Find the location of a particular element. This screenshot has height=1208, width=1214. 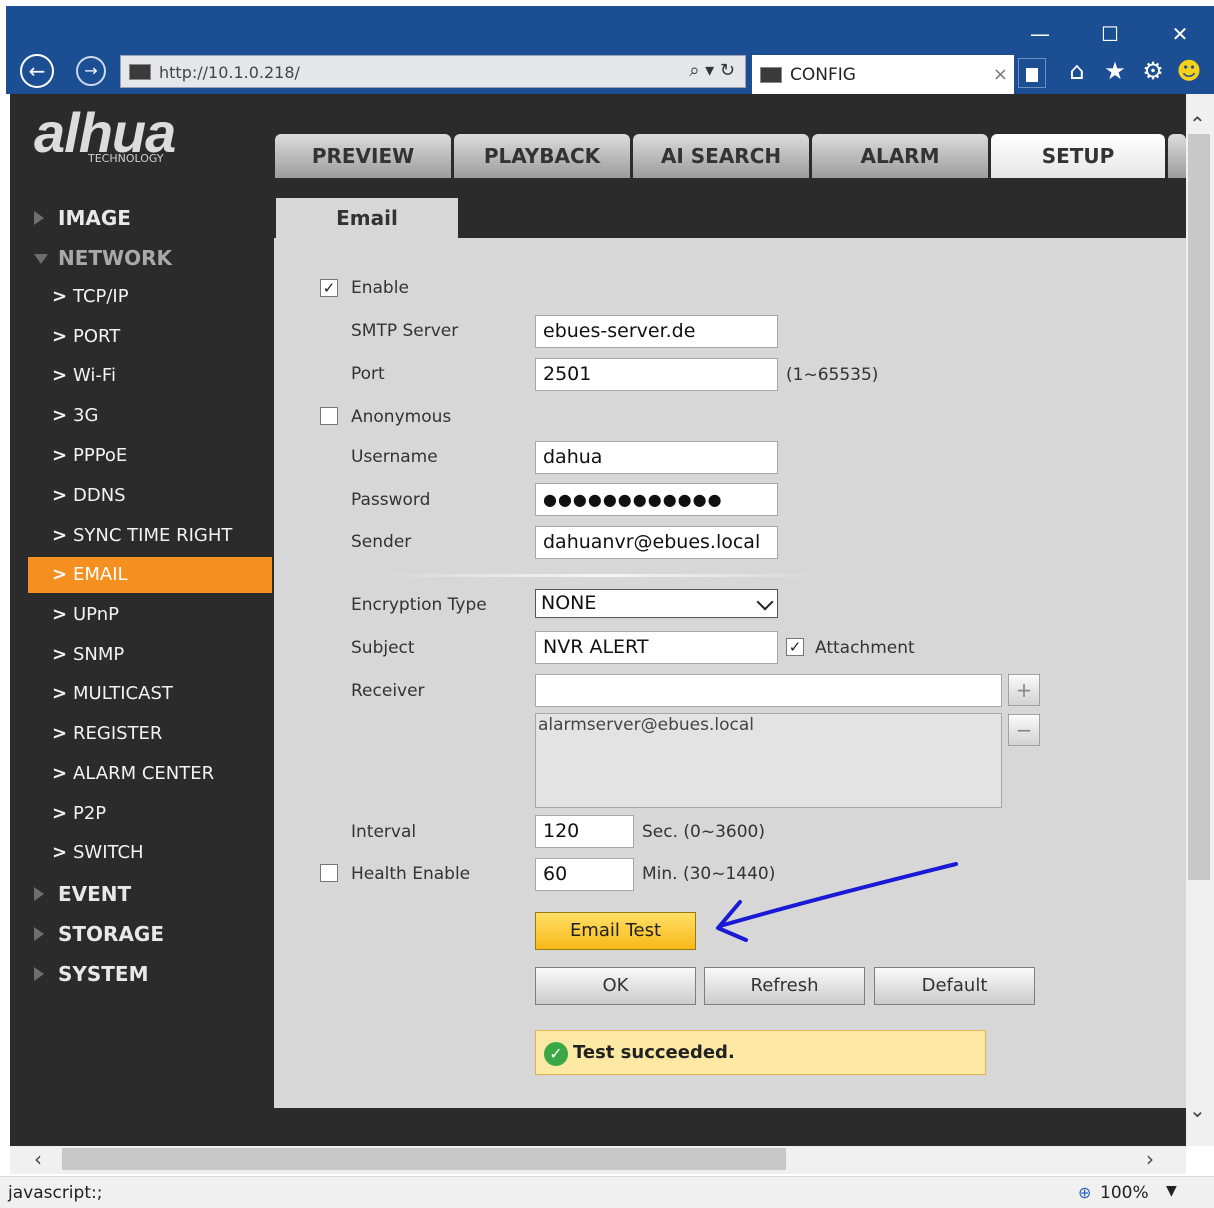

favorites-star-icon: ★ is located at coordinates (1115, 71).